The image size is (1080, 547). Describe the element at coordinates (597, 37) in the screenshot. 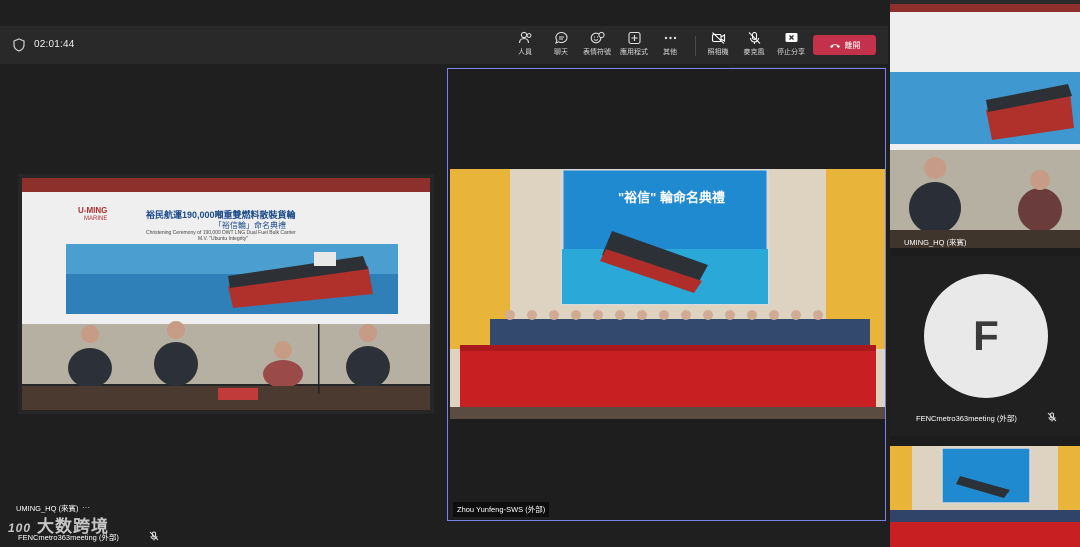

I see `smiley-icon` at that location.